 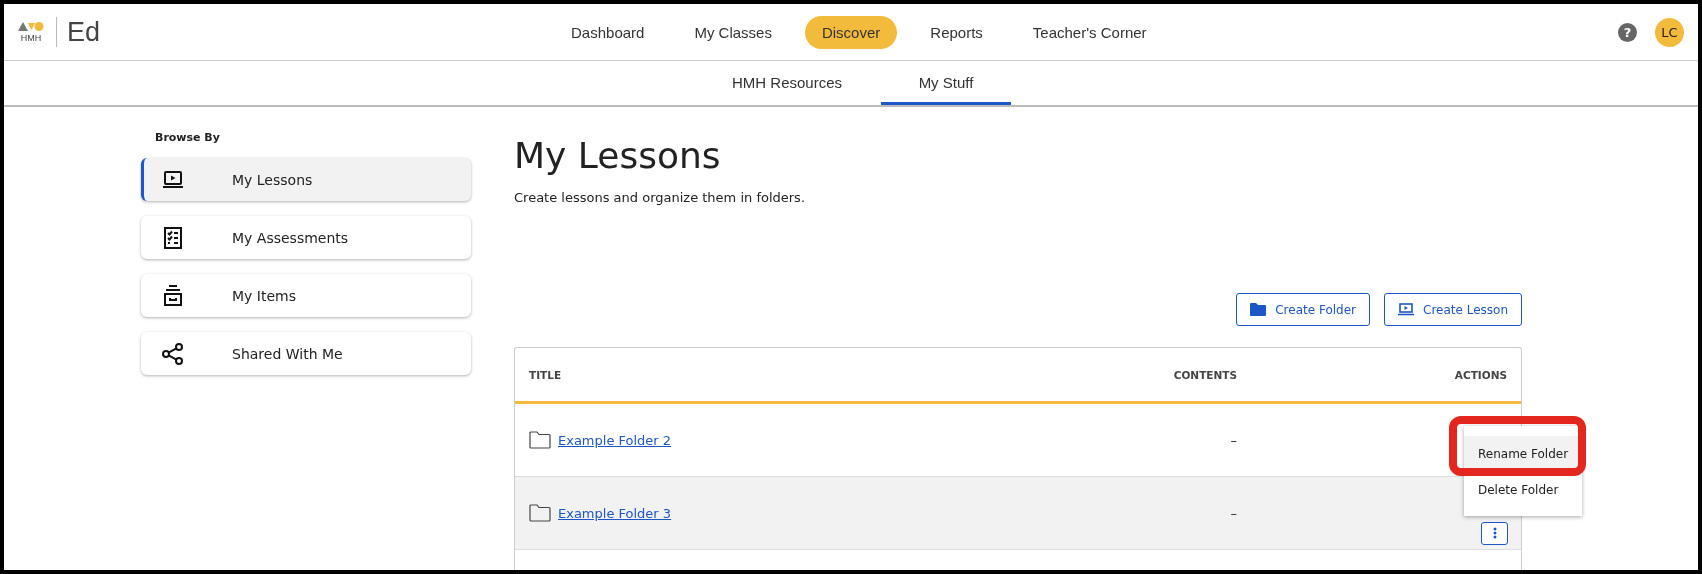 I want to click on more-dots-icon, so click(x=1494, y=533).